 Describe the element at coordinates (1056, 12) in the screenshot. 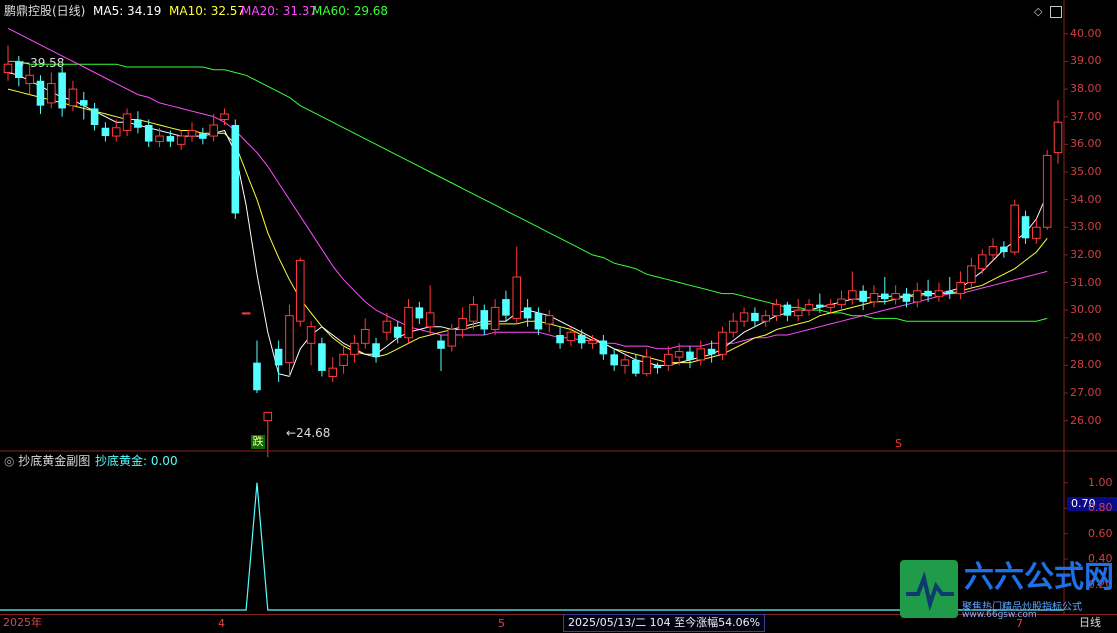

I see `maximize-icon` at that location.